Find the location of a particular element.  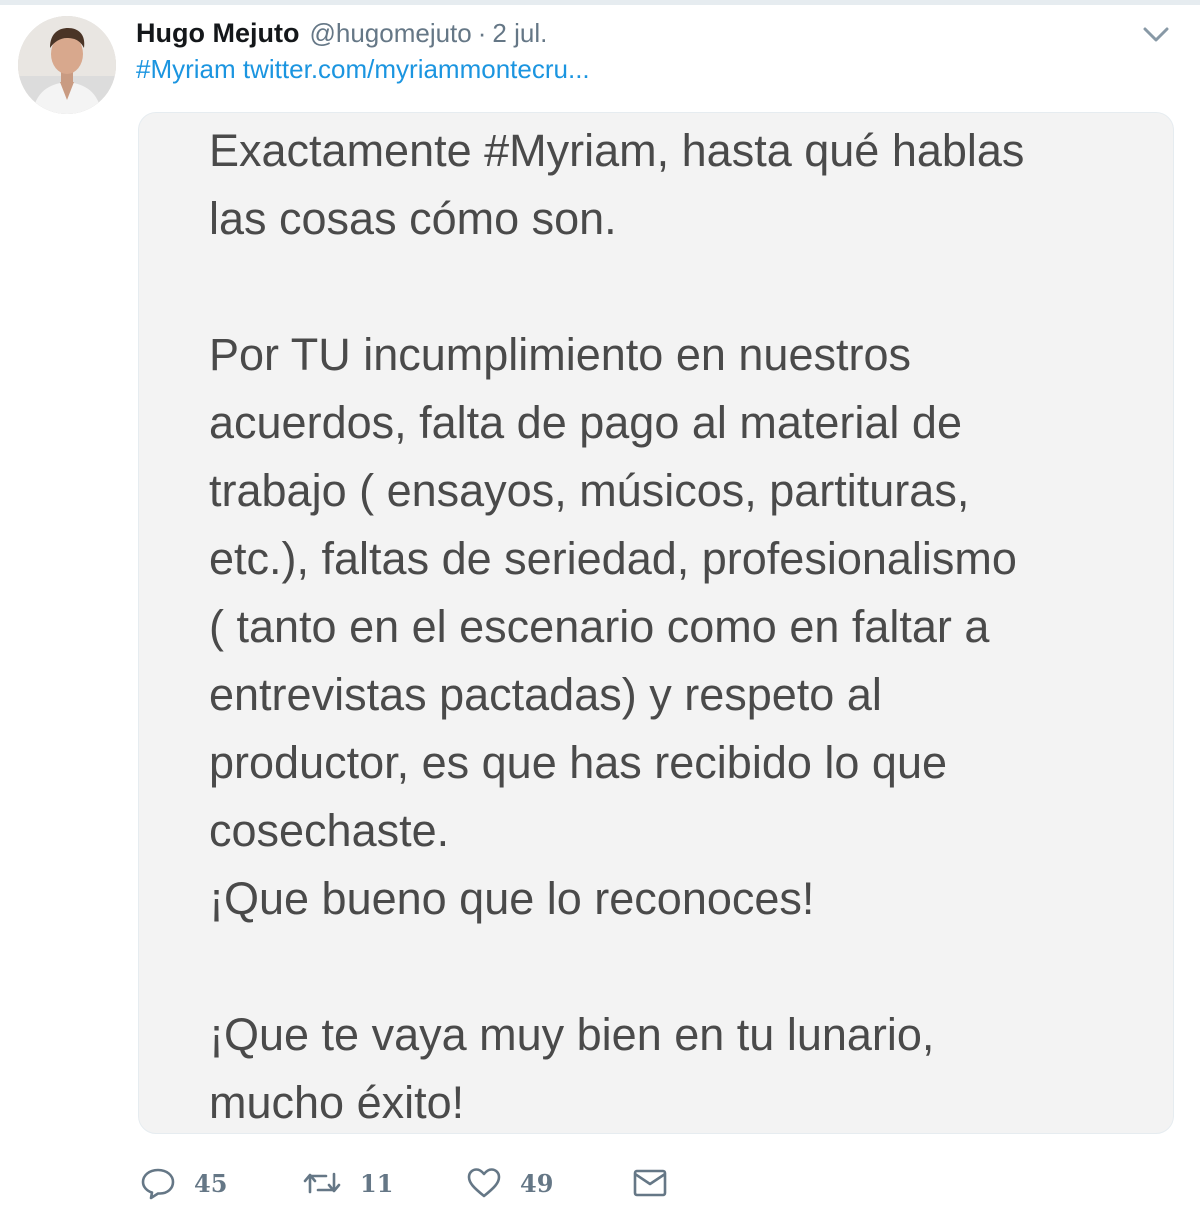

like-button: 49 is located at coordinates (509, 1183).